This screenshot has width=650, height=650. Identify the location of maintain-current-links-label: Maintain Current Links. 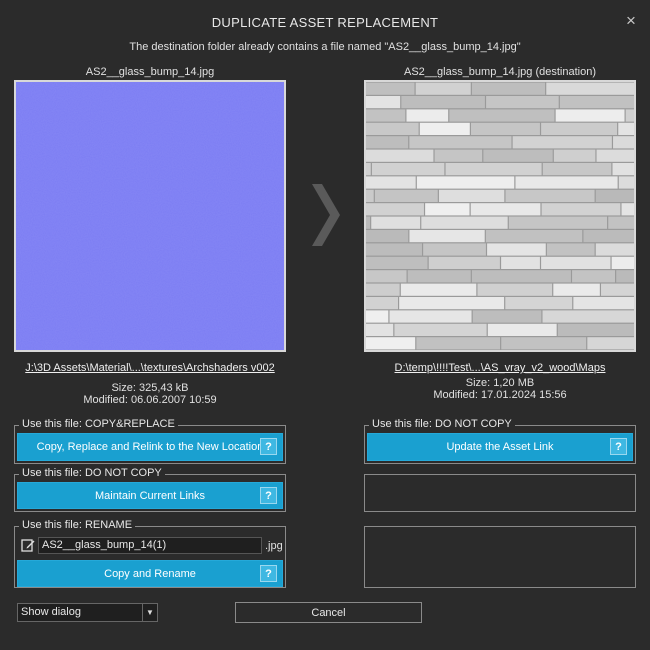
(150, 495).